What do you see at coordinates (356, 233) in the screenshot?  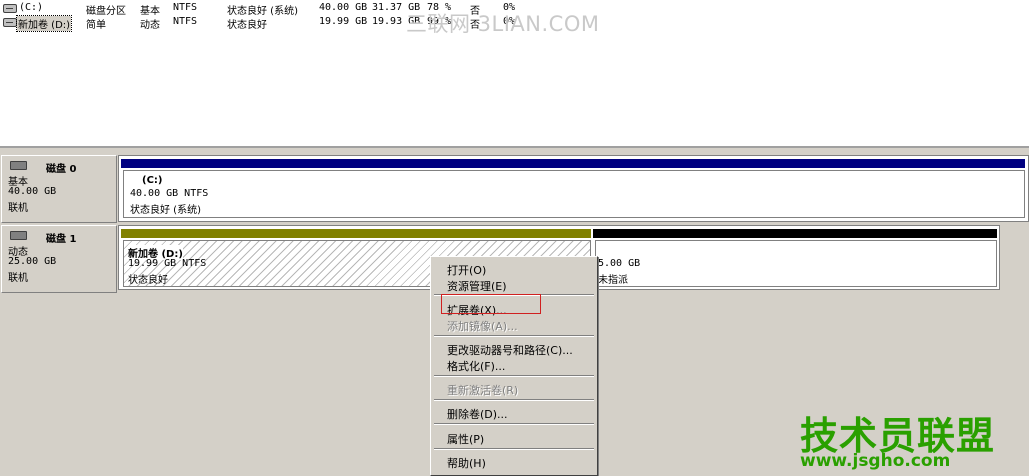 I see `partition-d-bar` at bounding box center [356, 233].